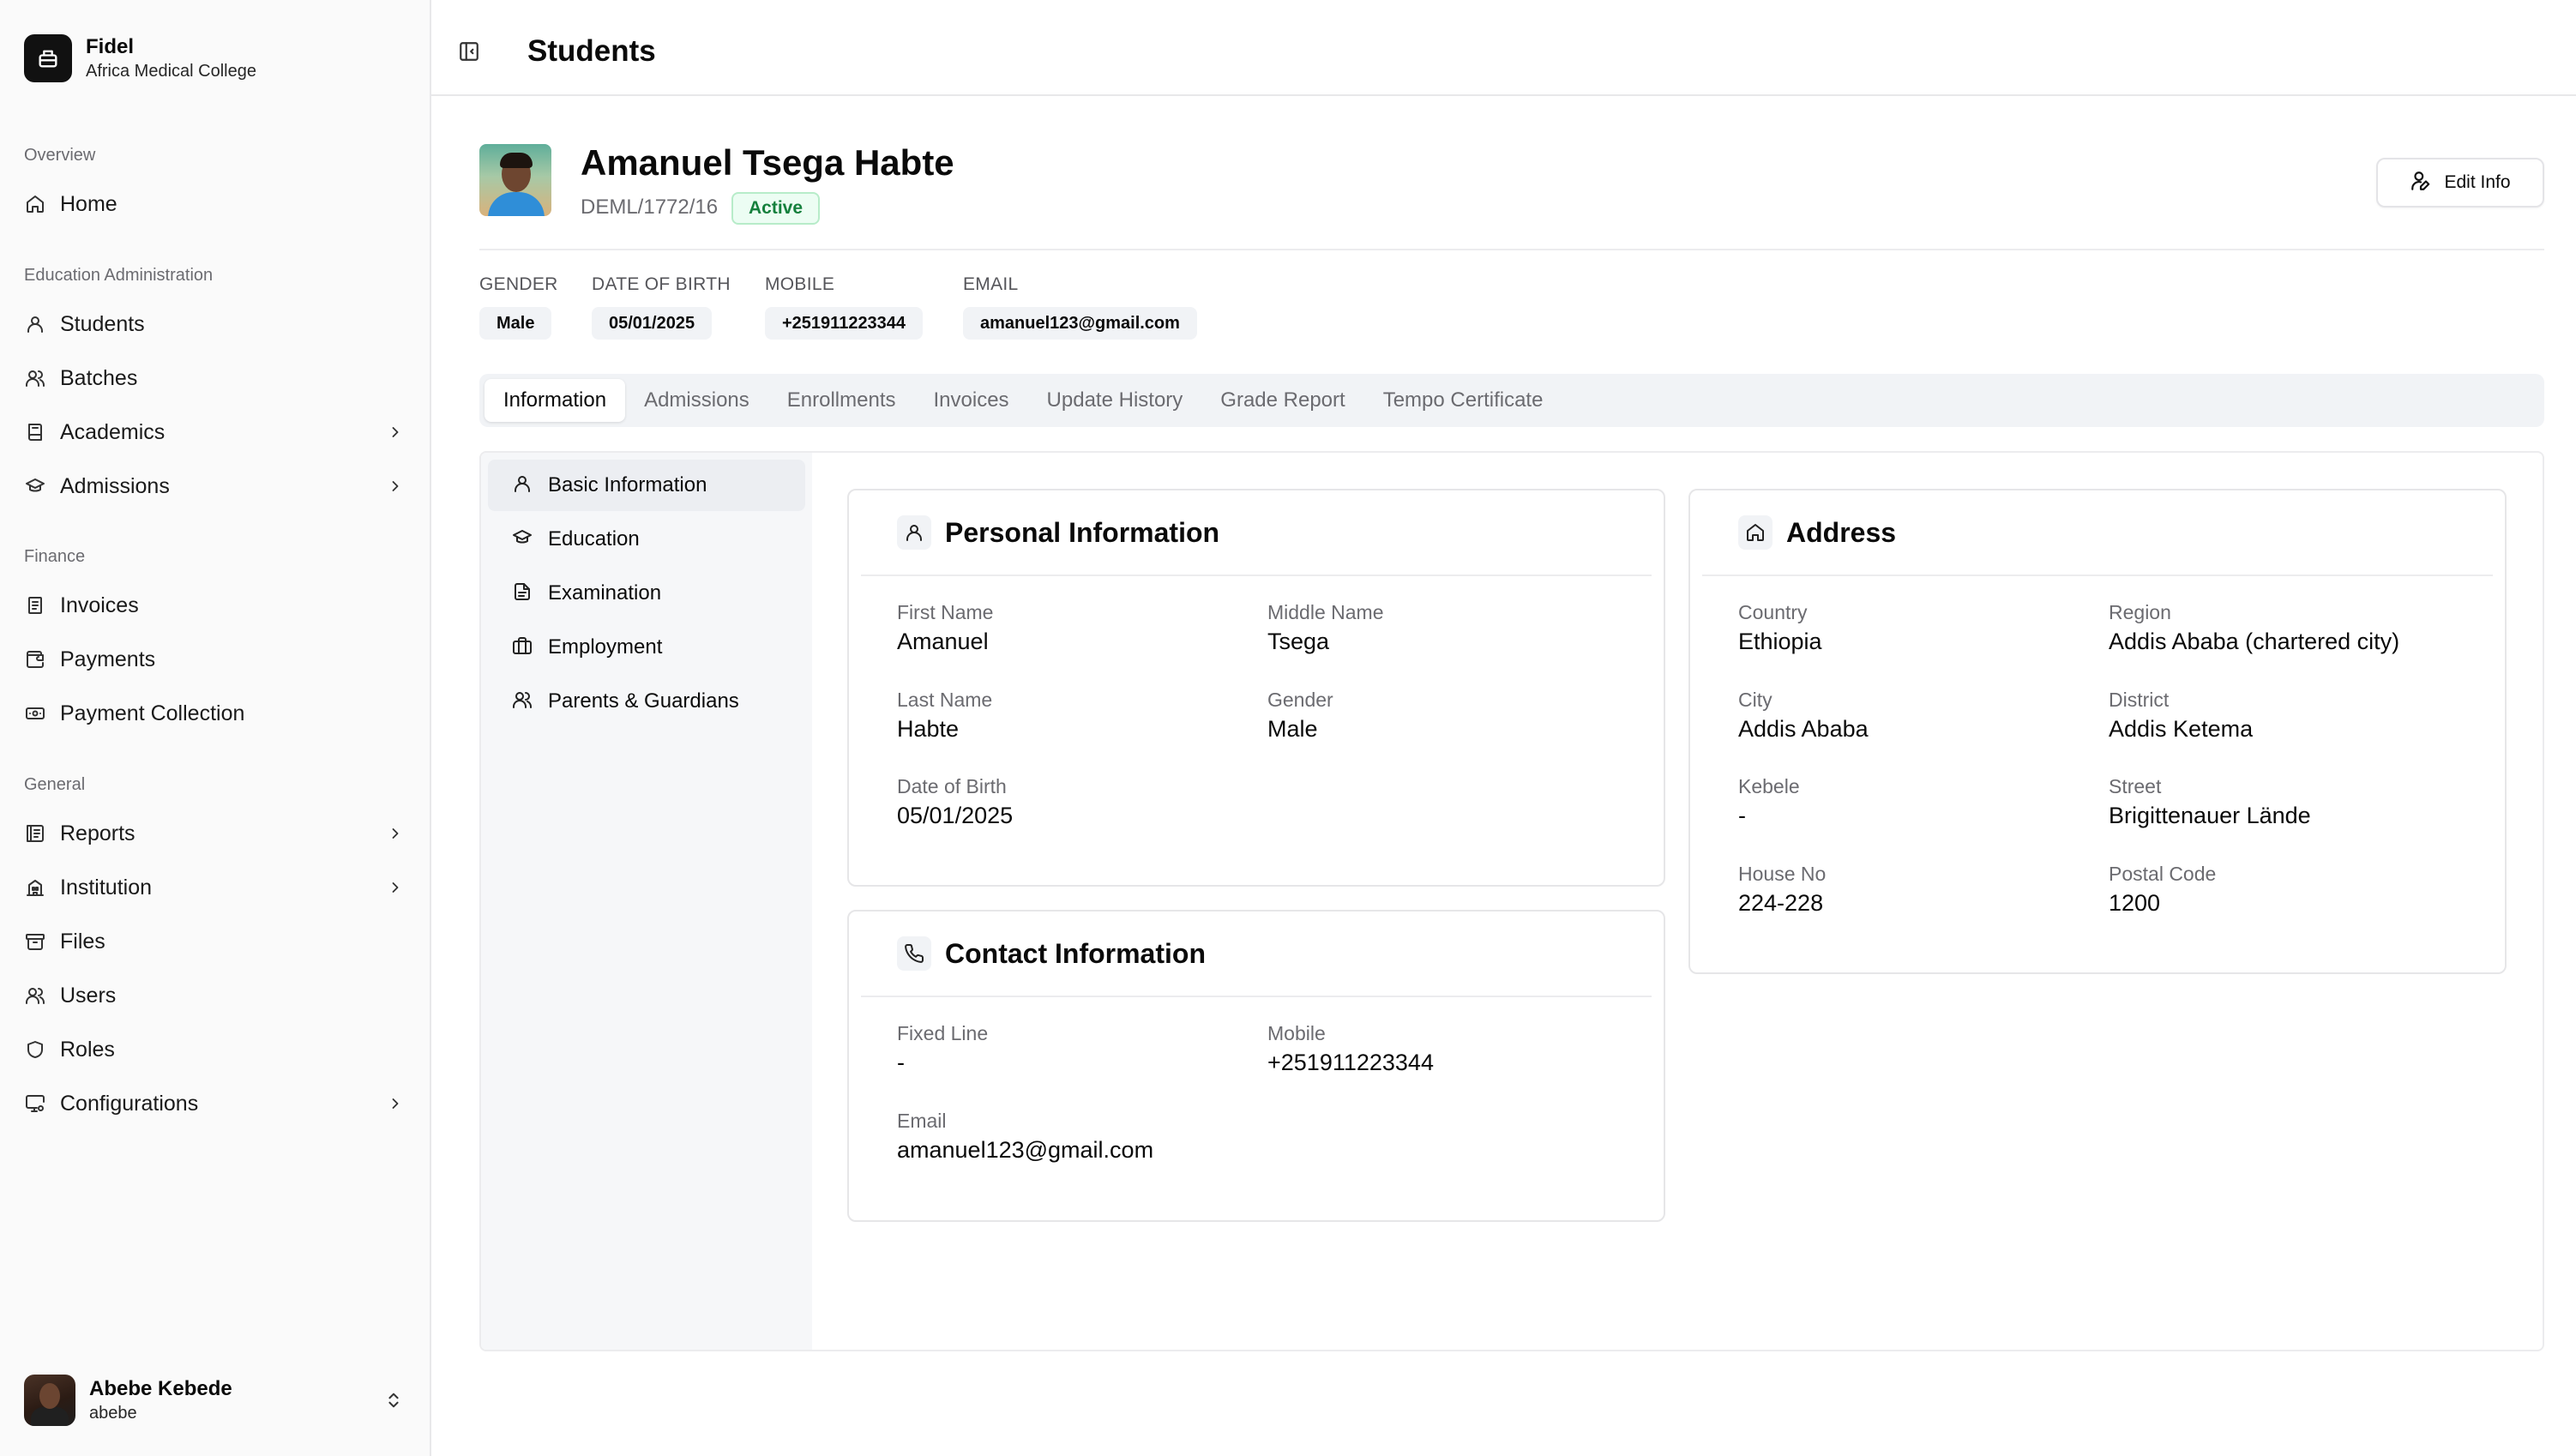 The width and height of the screenshot is (2576, 1456). What do you see at coordinates (2163, 874) in the screenshot?
I see `field-label: Postal Code` at bounding box center [2163, 874].